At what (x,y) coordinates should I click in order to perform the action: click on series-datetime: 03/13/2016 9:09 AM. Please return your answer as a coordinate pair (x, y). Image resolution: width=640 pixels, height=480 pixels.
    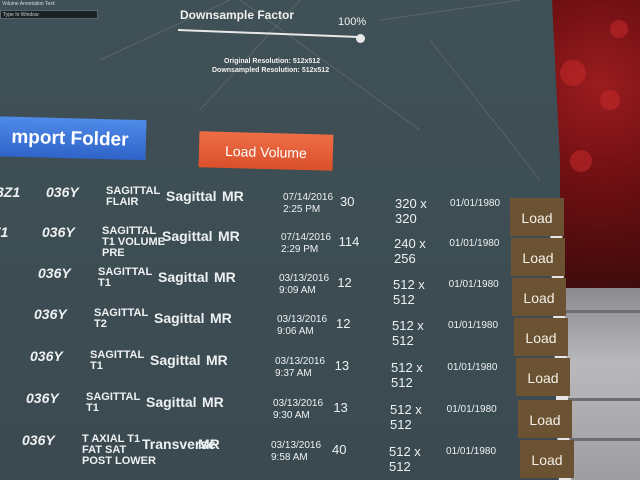
    Looking at the image, I should click on (304, 284).